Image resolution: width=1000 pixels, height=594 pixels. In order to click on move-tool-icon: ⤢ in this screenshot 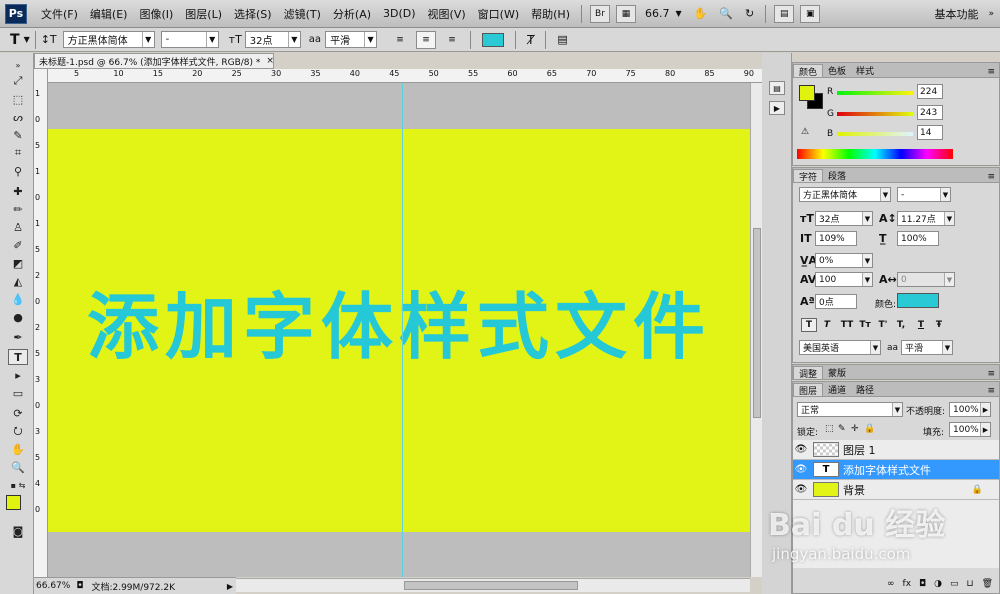, I will do `click(18, 81)`.